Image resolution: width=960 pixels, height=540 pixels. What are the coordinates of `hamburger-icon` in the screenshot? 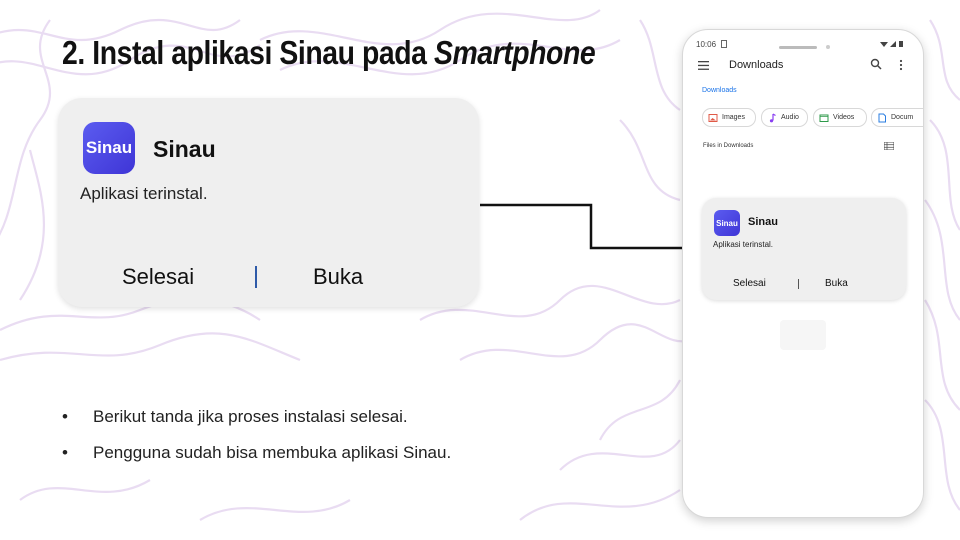 It's located at (703, 65).